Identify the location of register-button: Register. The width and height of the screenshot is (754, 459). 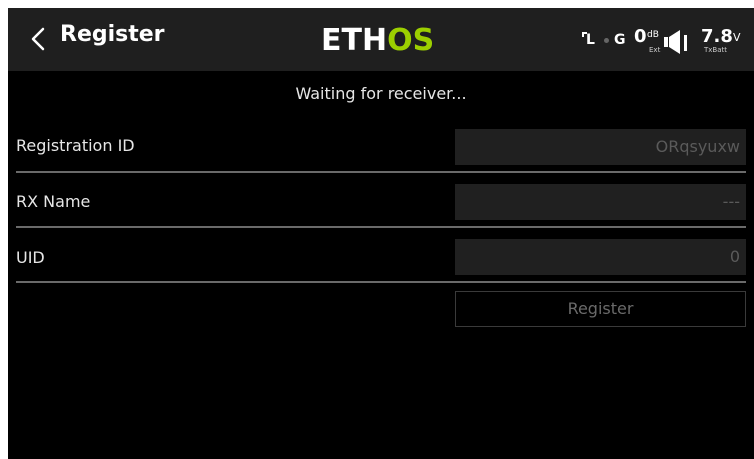
(600, 309).